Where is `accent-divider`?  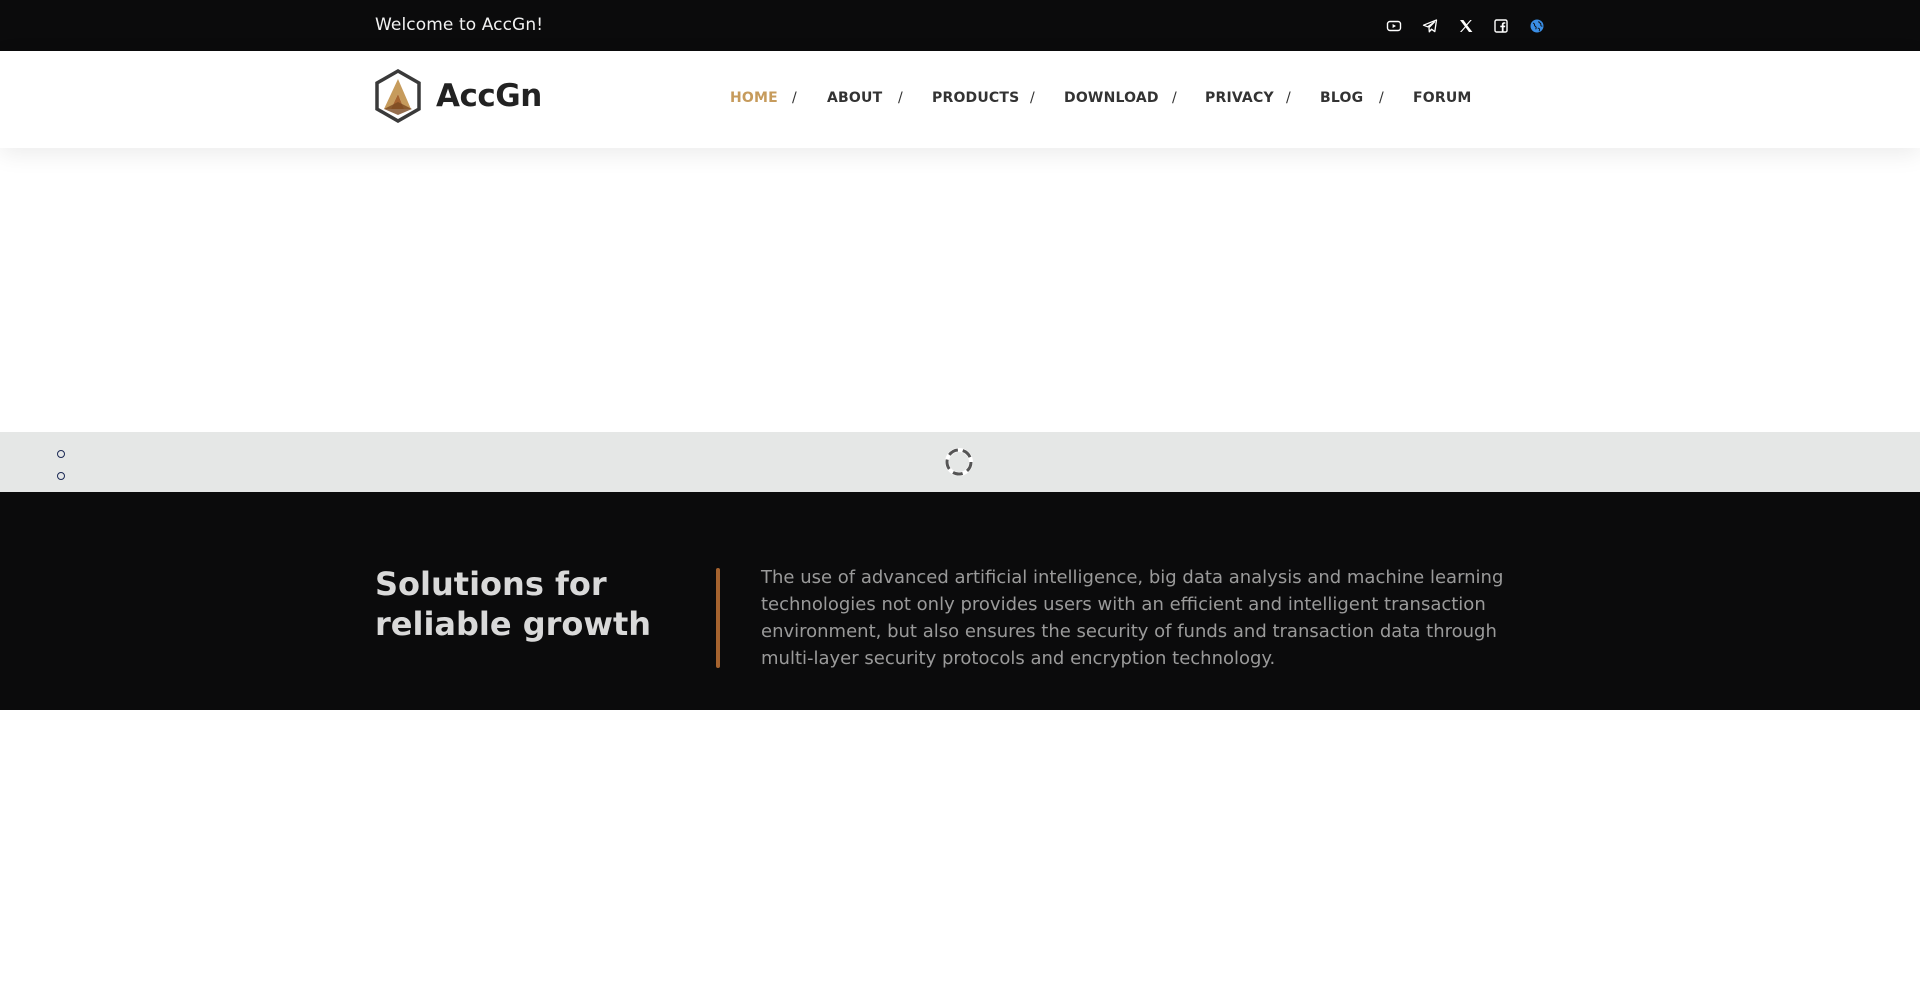 accent-divider is located at coordinates (718, 618).